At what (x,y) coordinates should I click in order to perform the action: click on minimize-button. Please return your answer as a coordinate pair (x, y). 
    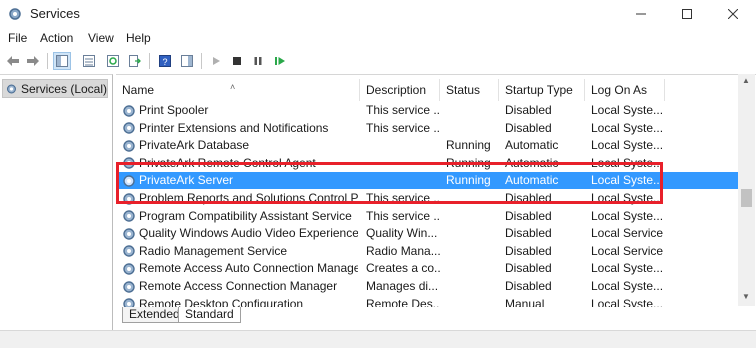
    Looking at the image, I should click on (641, 14).